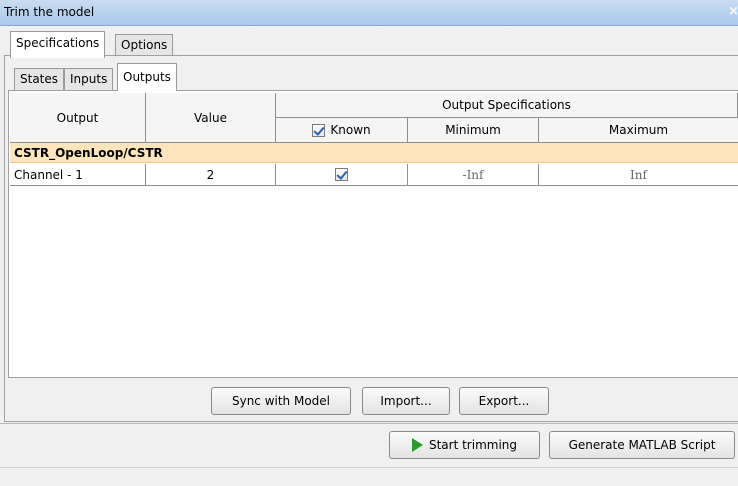 The width and height of the screenshot is (738, 486). I want to click on close-icon: ×, so click(733, 12).